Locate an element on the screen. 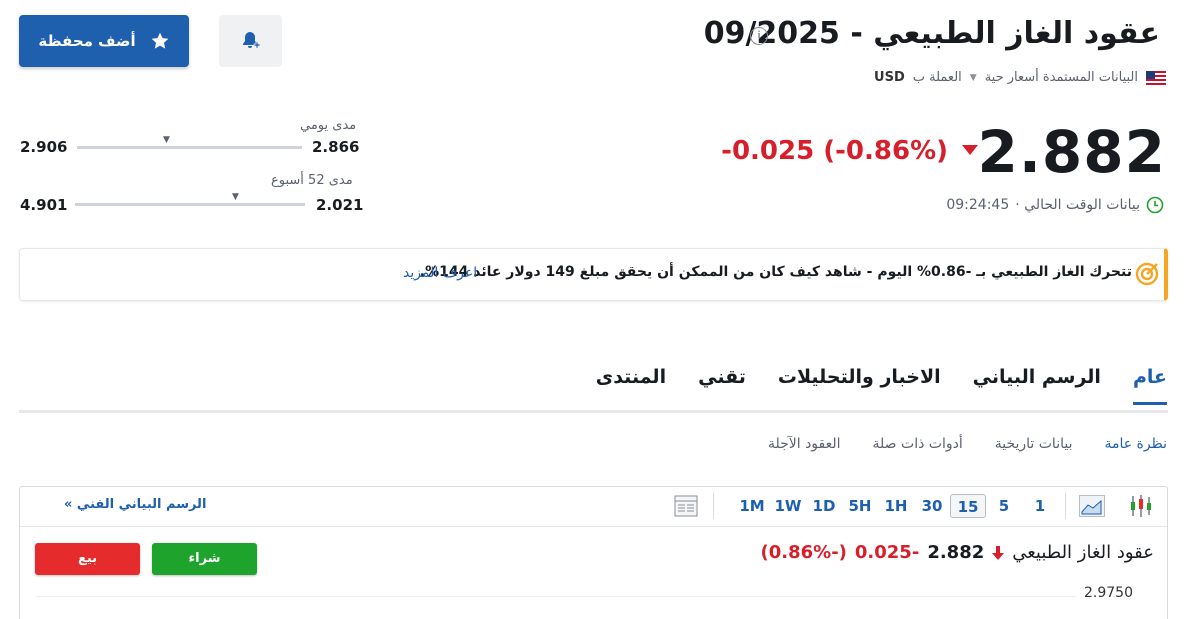  week52-range-label: مدى 52 أسبوع is located at coordinates (312, 180).